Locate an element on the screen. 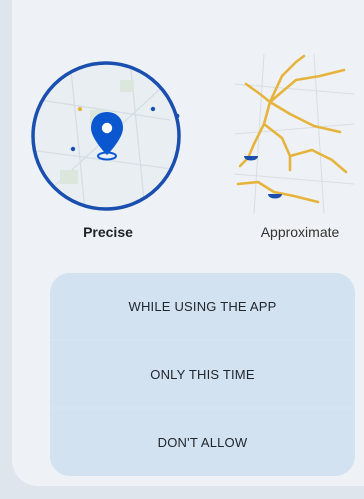  approximate-map-icon is located at coordinates (294, 134).